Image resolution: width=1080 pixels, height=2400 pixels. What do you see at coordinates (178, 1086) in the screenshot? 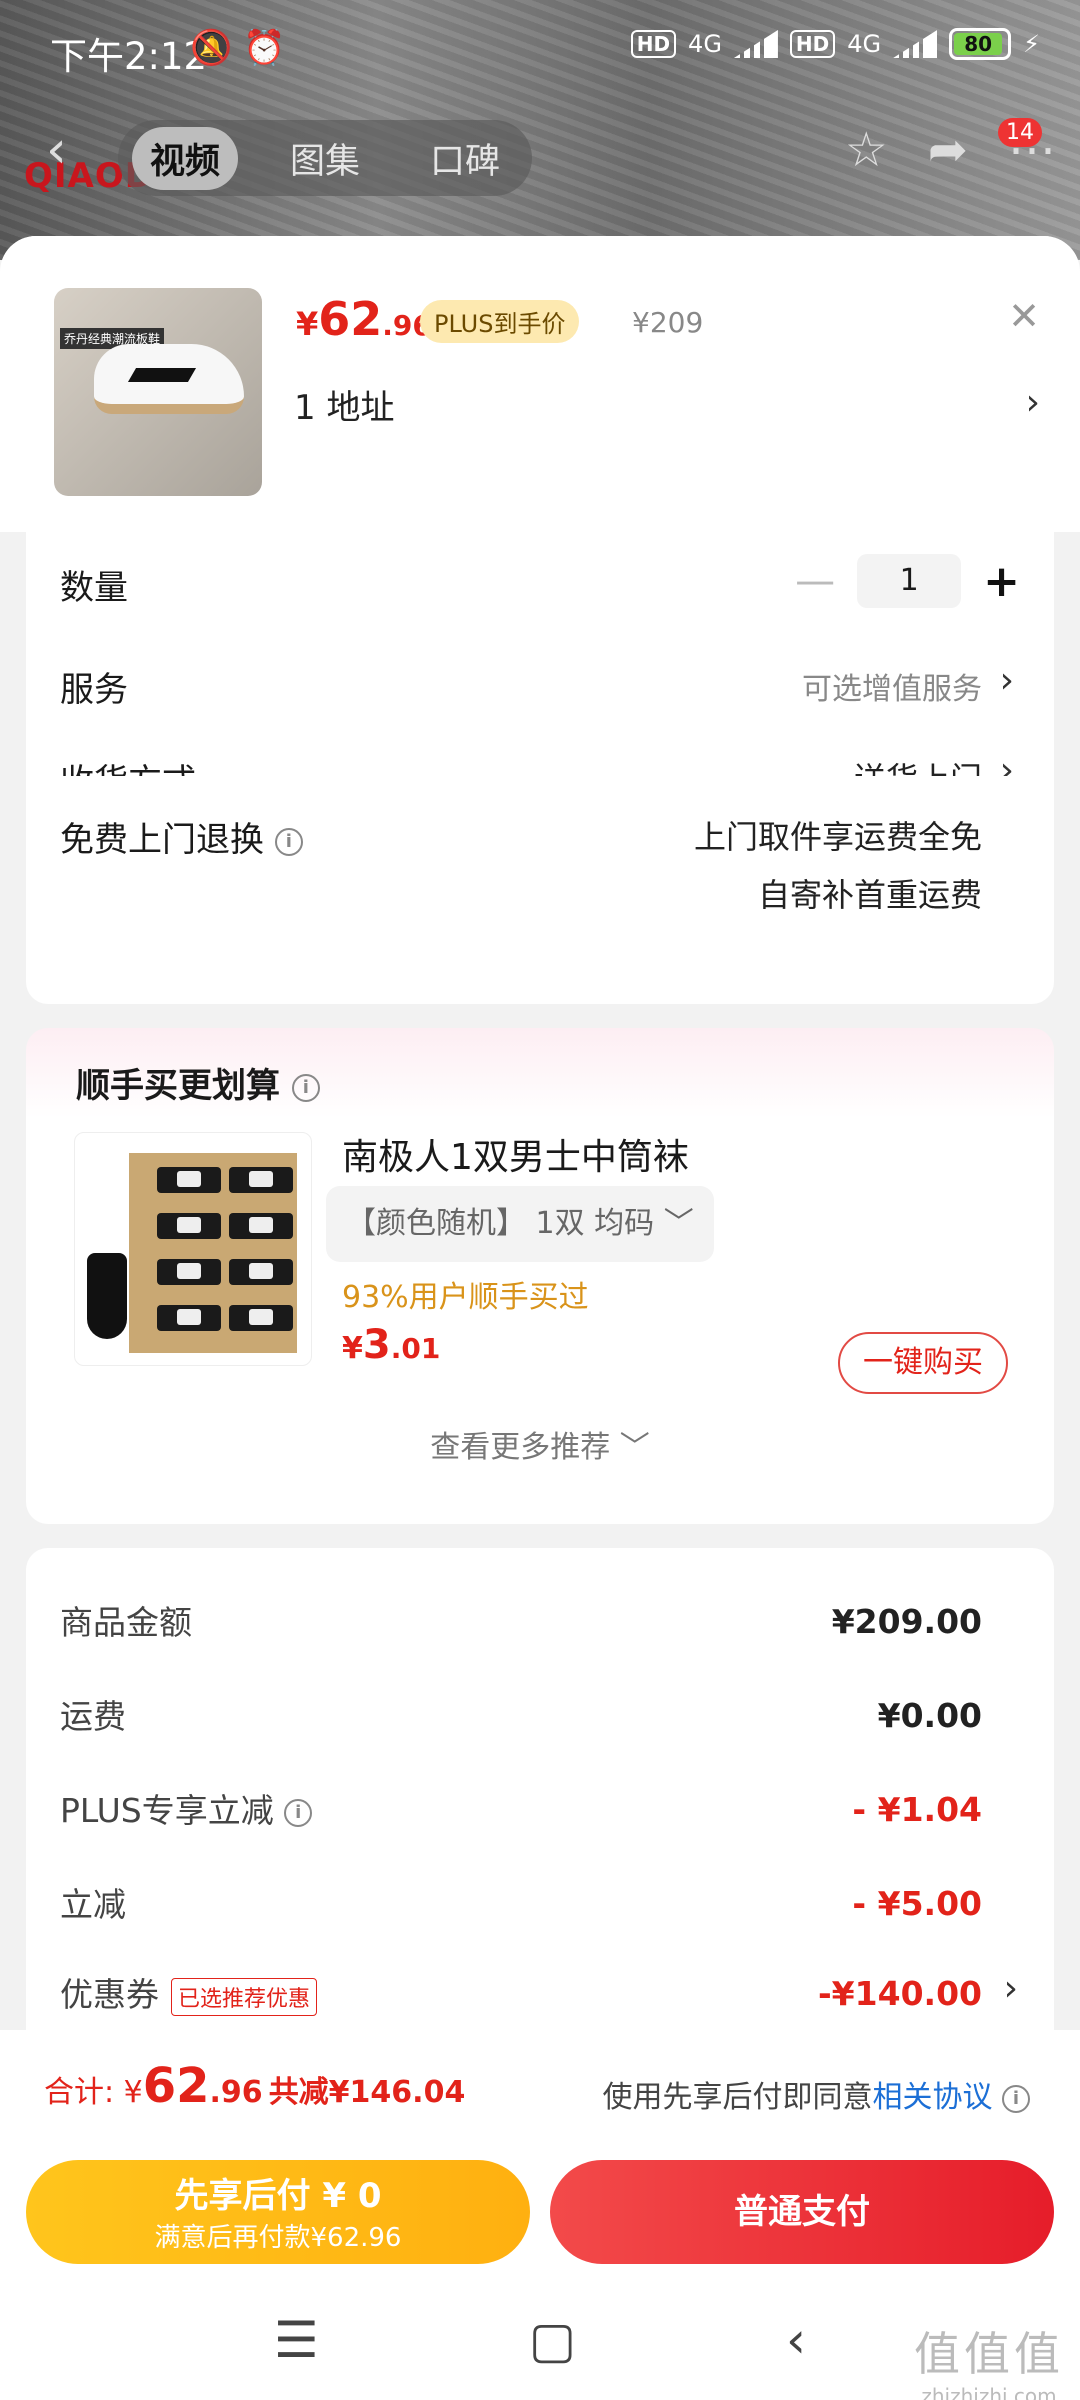
I see `recommend-header-text: 顺手买更划算` at bounding box center [178, 1086].